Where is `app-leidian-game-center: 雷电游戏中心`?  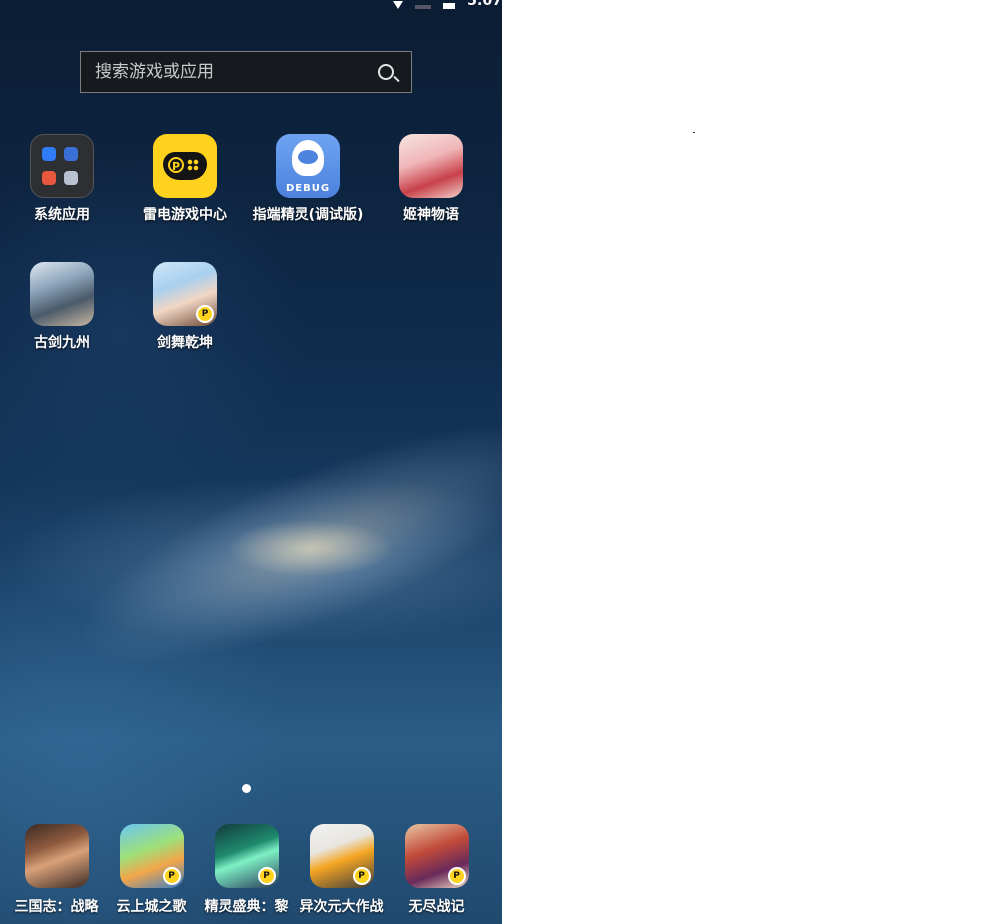 app-leidian-game-center: 雷电游戏中心 is located at coordinates (185, 179).